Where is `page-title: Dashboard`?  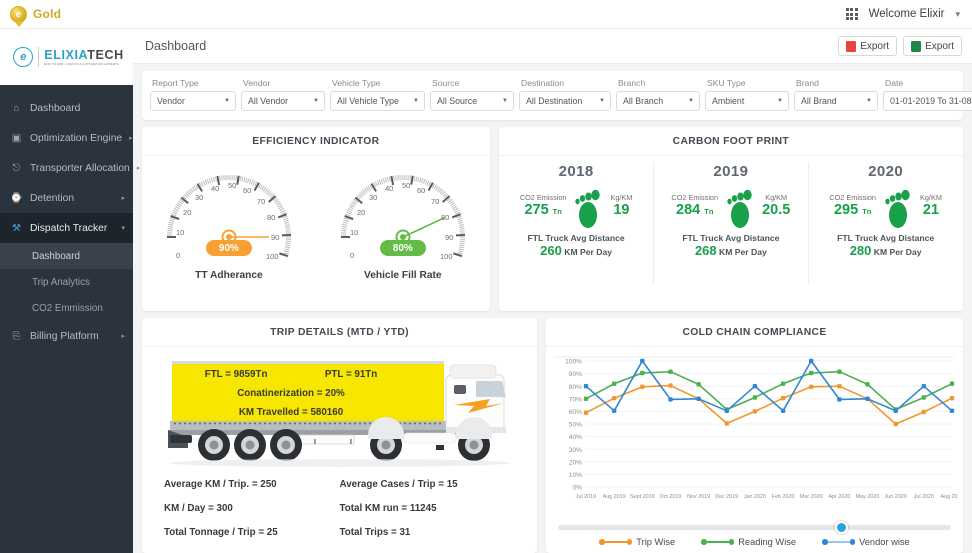 page-title: Dashboard is located at coordinates (176, 46).